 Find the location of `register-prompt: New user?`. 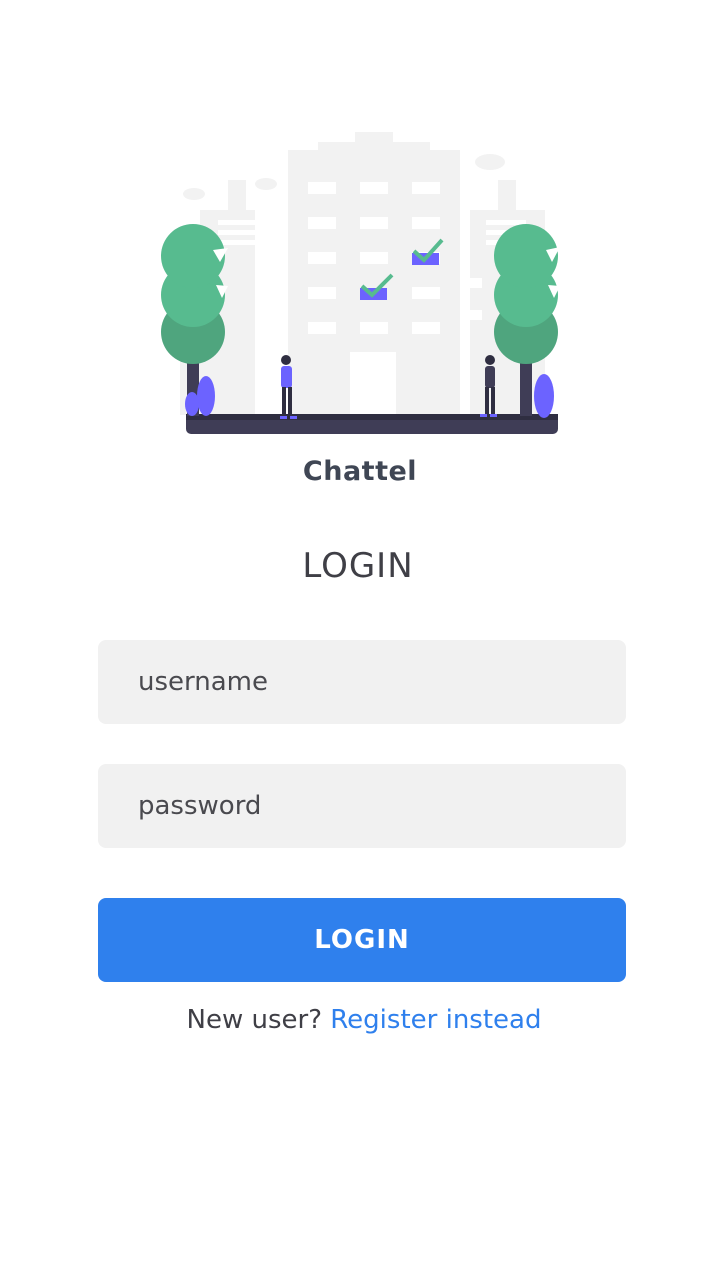

register-prompt: New user? is located at coordinates (254, 1020).